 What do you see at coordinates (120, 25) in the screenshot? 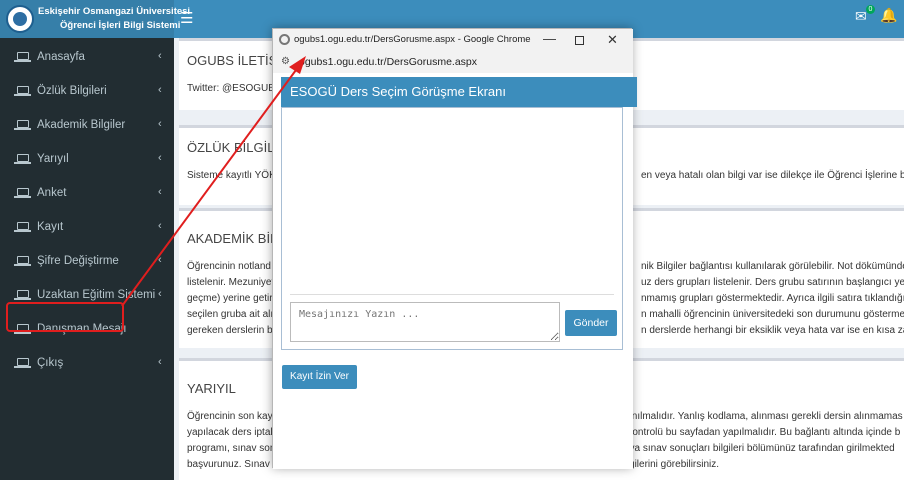
I see `brand-subtitle: Öğrenci İşleri Bilgi Sistemi` at bounding box center [120, 25].